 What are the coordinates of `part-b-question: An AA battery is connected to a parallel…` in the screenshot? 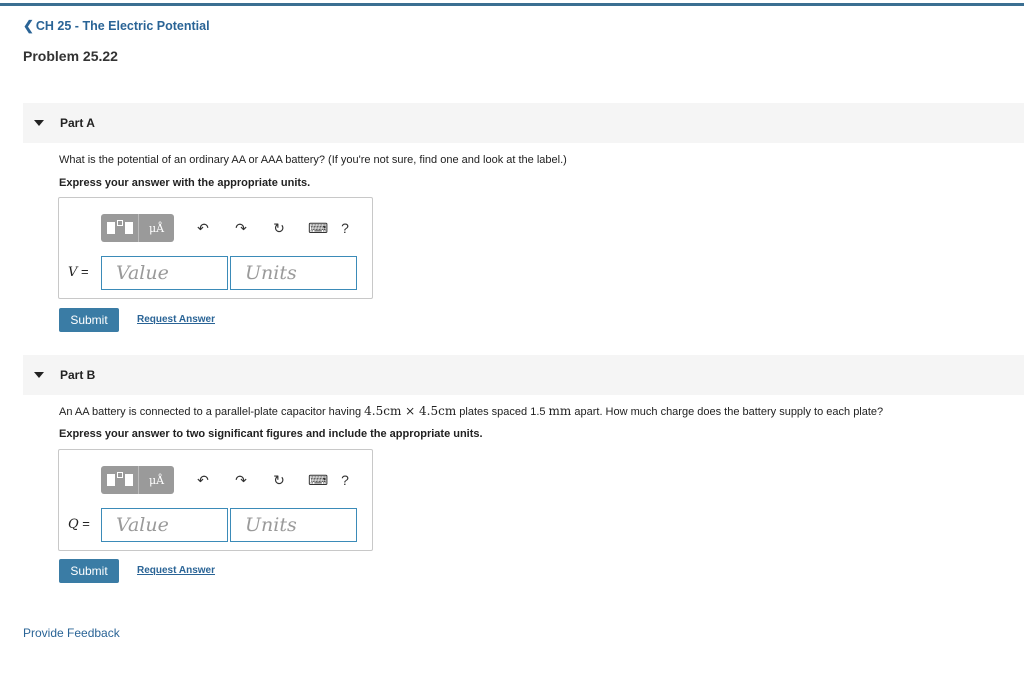 It's located at (471, 411).